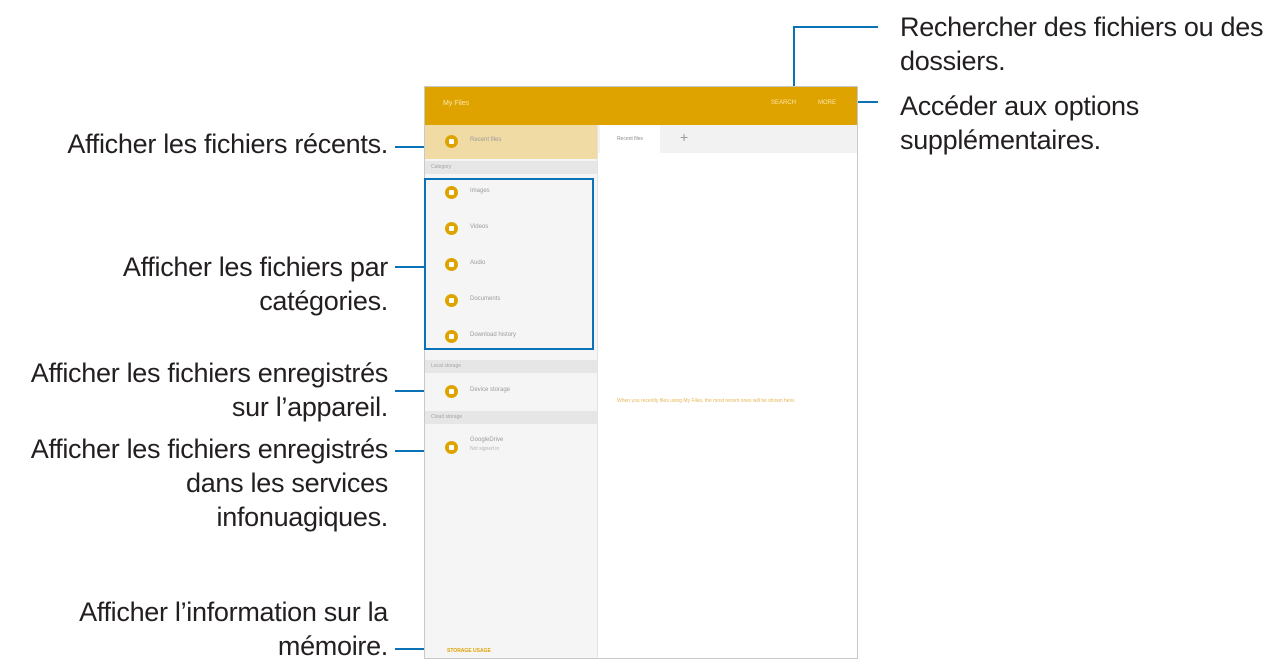 The height and width of the screenshot is (663, 1285). What do you see at coordinates (511, 448) in the screenshot?
I see `sidebar-item-google-drive: GoogleDrive Not signed in` at bounding box center [511, 448].